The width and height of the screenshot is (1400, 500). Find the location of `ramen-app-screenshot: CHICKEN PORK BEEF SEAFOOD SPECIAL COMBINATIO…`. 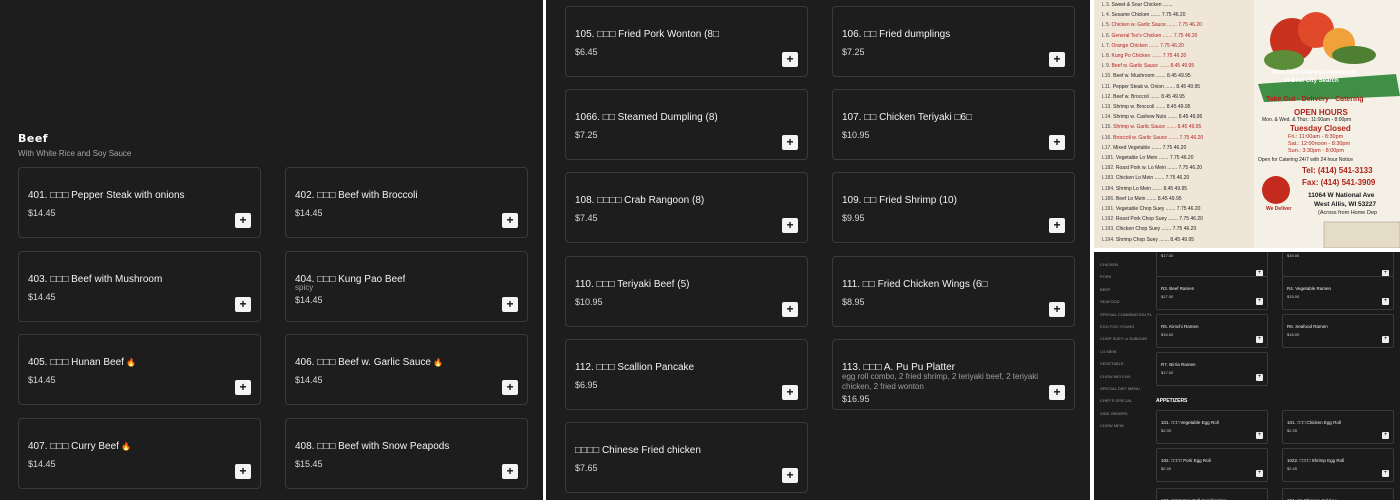

ramen-app-screenshot: CHICKEN PORK BEEF SEAFOOD SPECIAL COMBINATIO… is located at coordinates (1247, 376).